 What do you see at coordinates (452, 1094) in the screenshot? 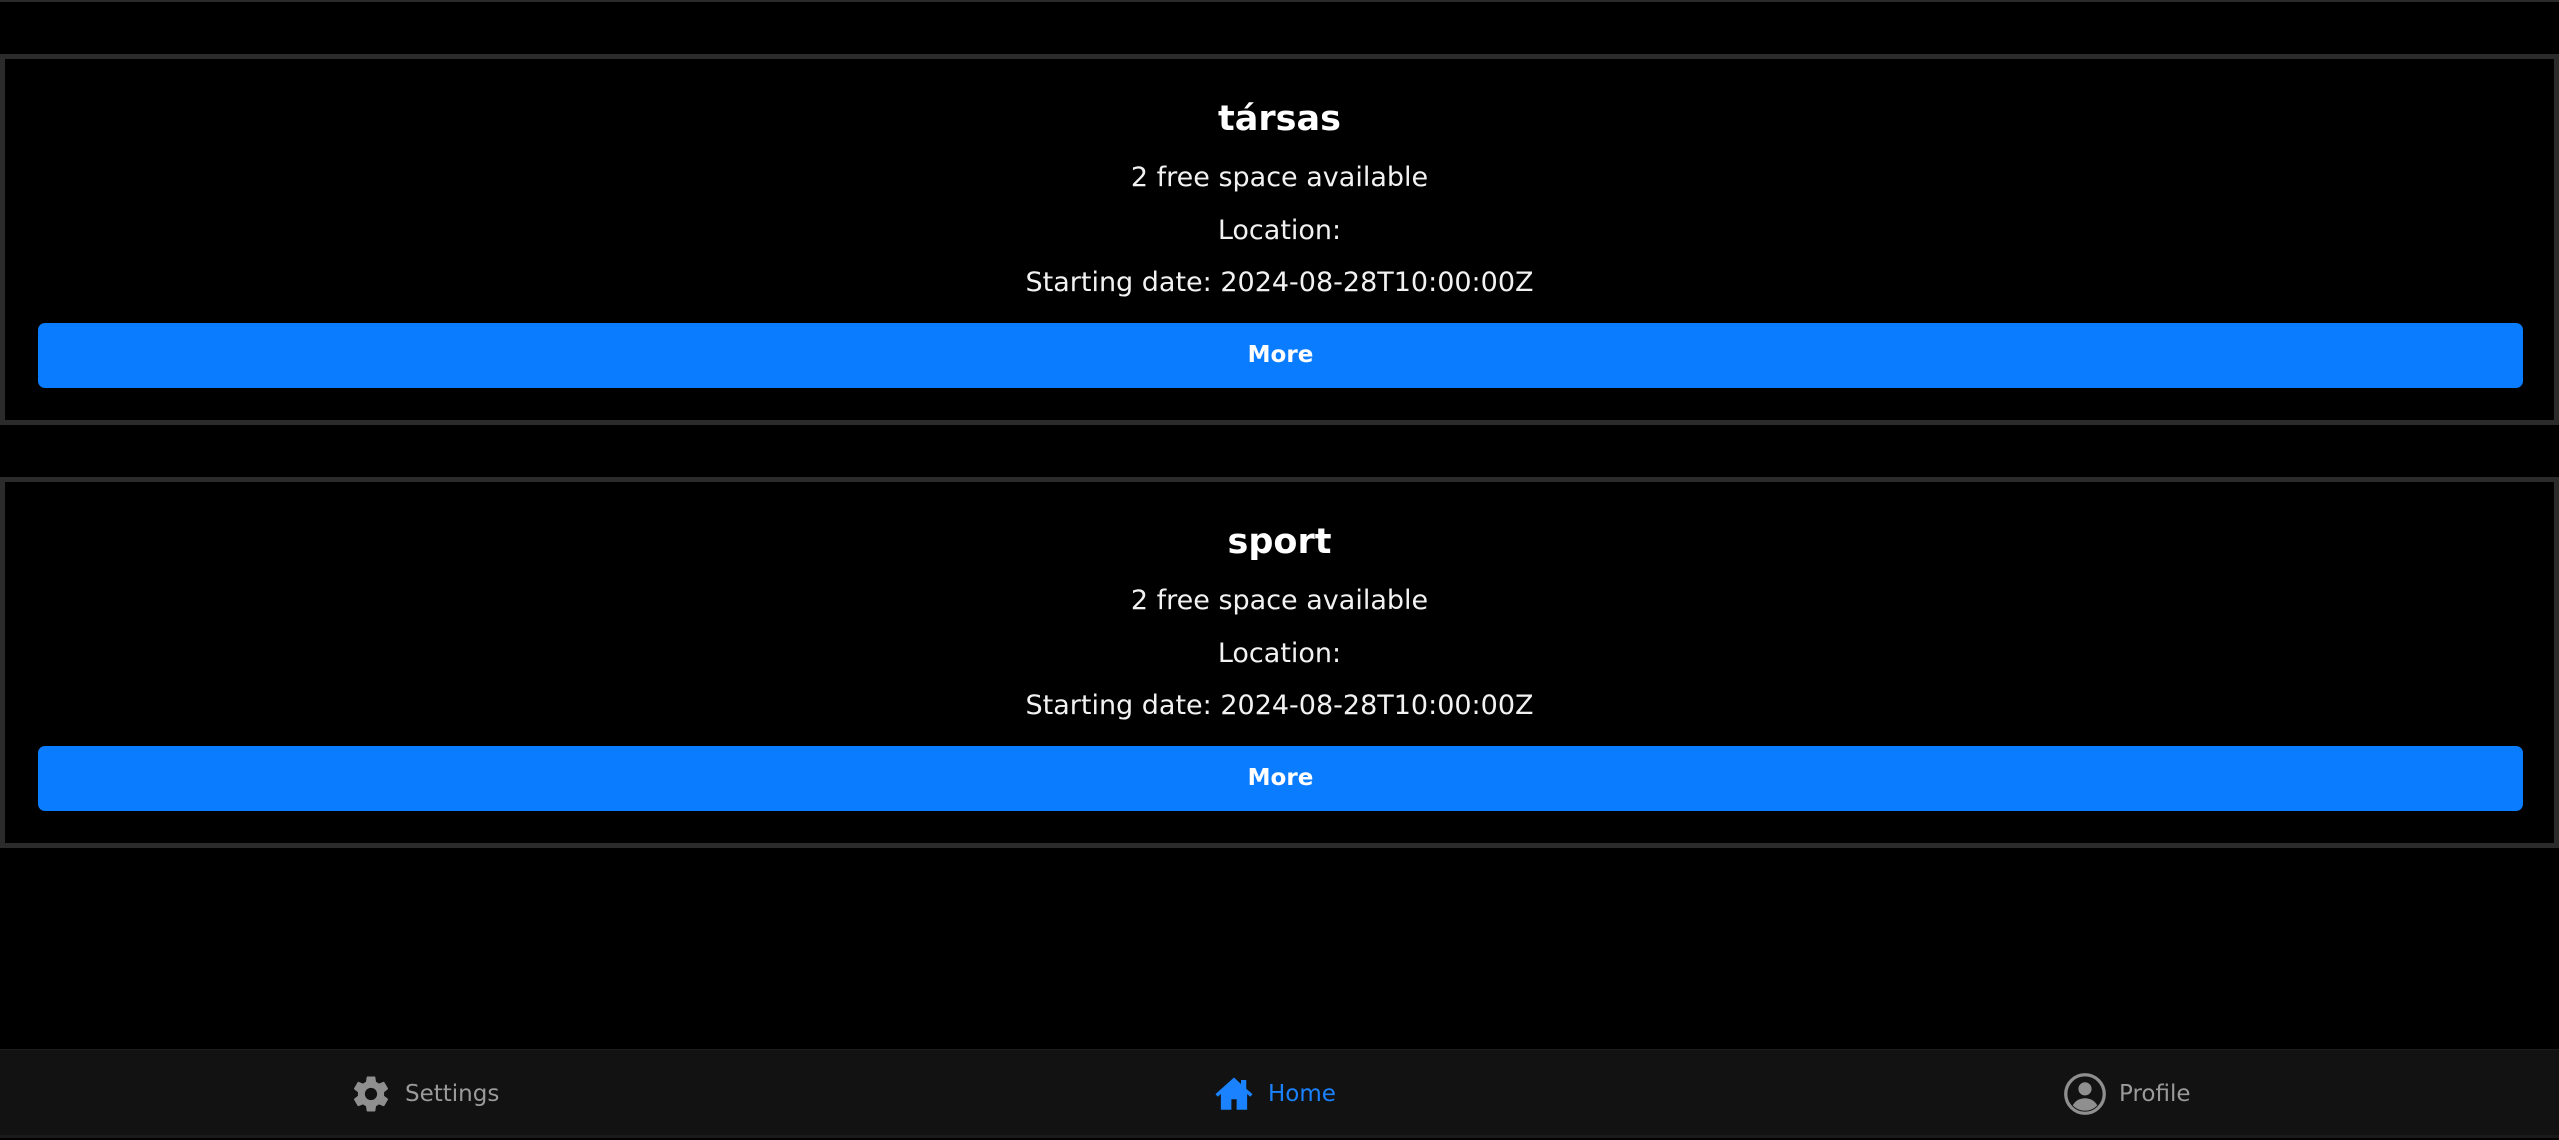
I see `nav-settings-label: Settings` at bounding box center [452, 1094].